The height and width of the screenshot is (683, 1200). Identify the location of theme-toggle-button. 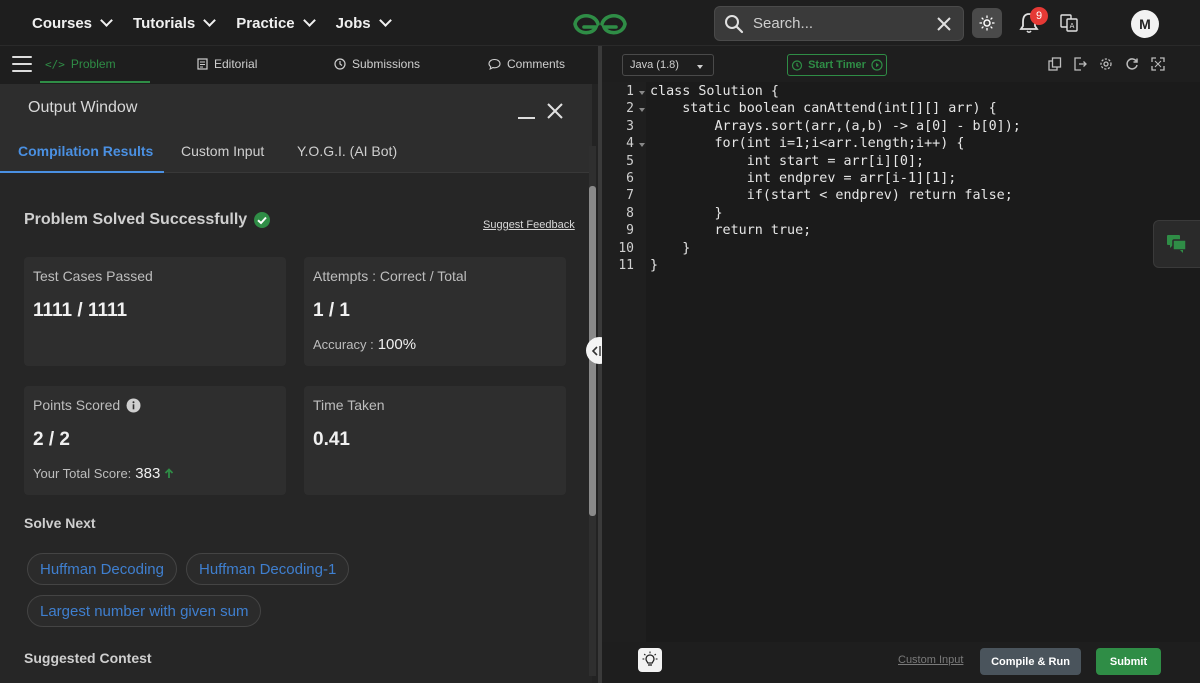
(987, 23).